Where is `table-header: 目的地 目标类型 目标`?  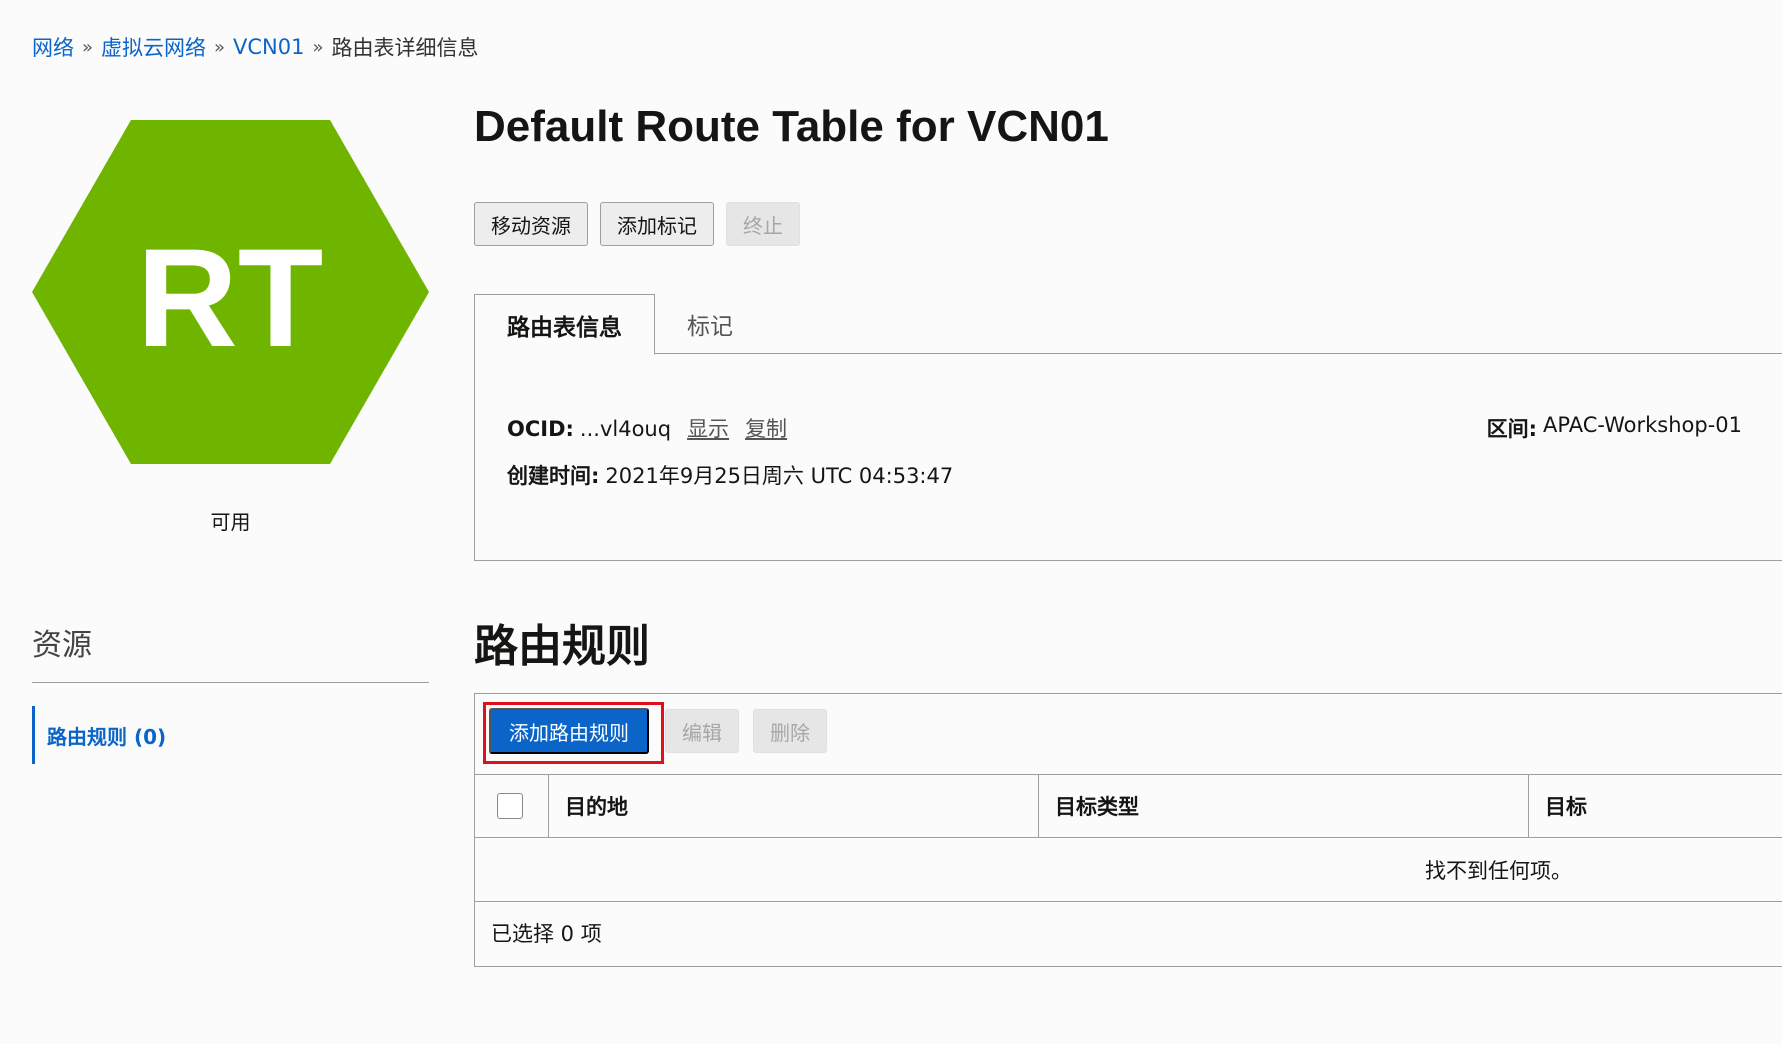 table-header: 目的地 目标类型 目标 is located at coordinates (1128, 806).